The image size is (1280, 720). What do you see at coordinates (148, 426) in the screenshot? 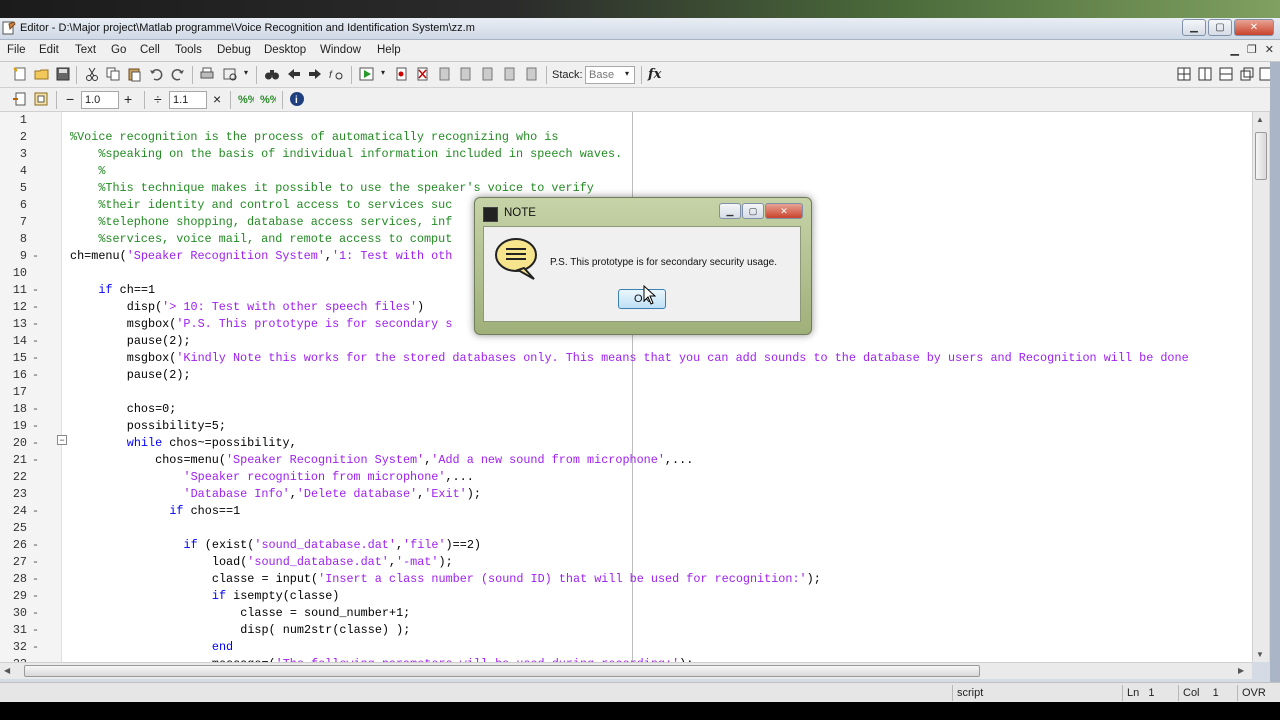
I see `code-text: possibility=5;` at bounding box center [148, 426].